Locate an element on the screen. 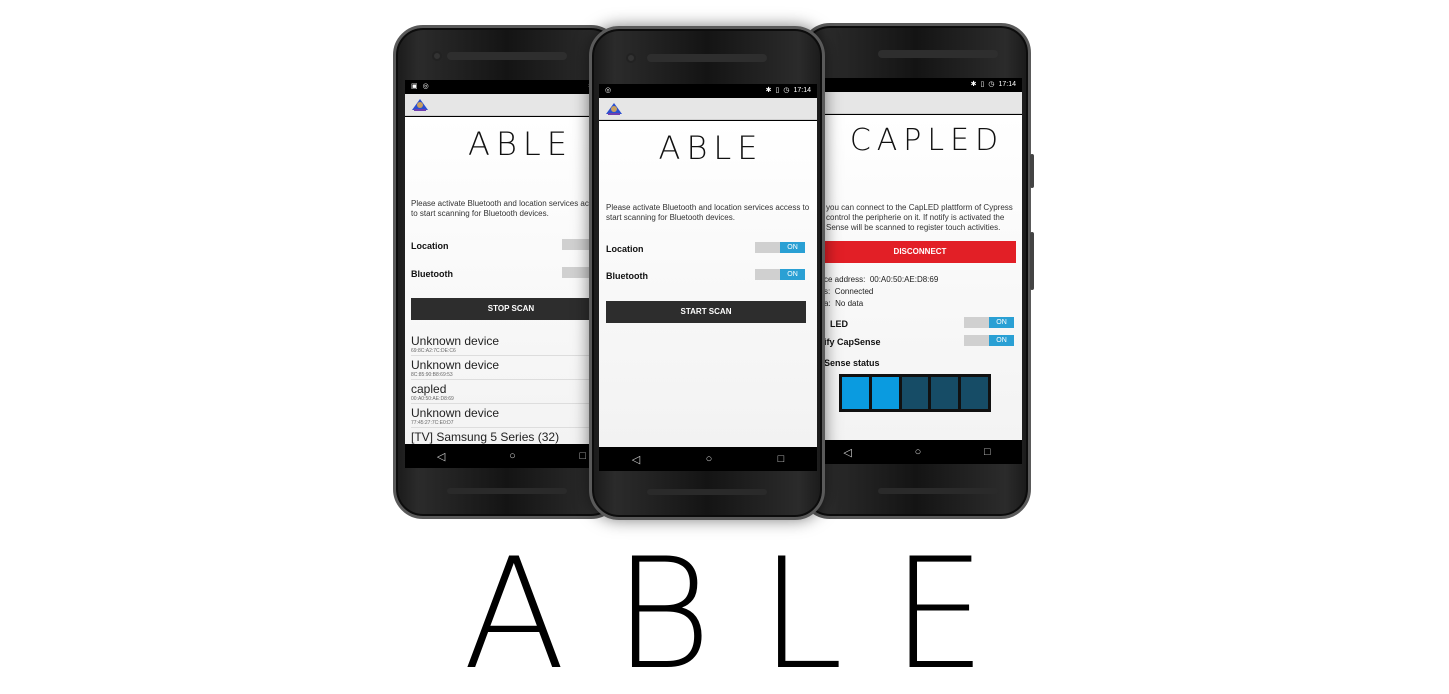 The image size is (1449, 694). device-address: 00:A0:50:AE:D8:69 is located at coordinates (432, 399).